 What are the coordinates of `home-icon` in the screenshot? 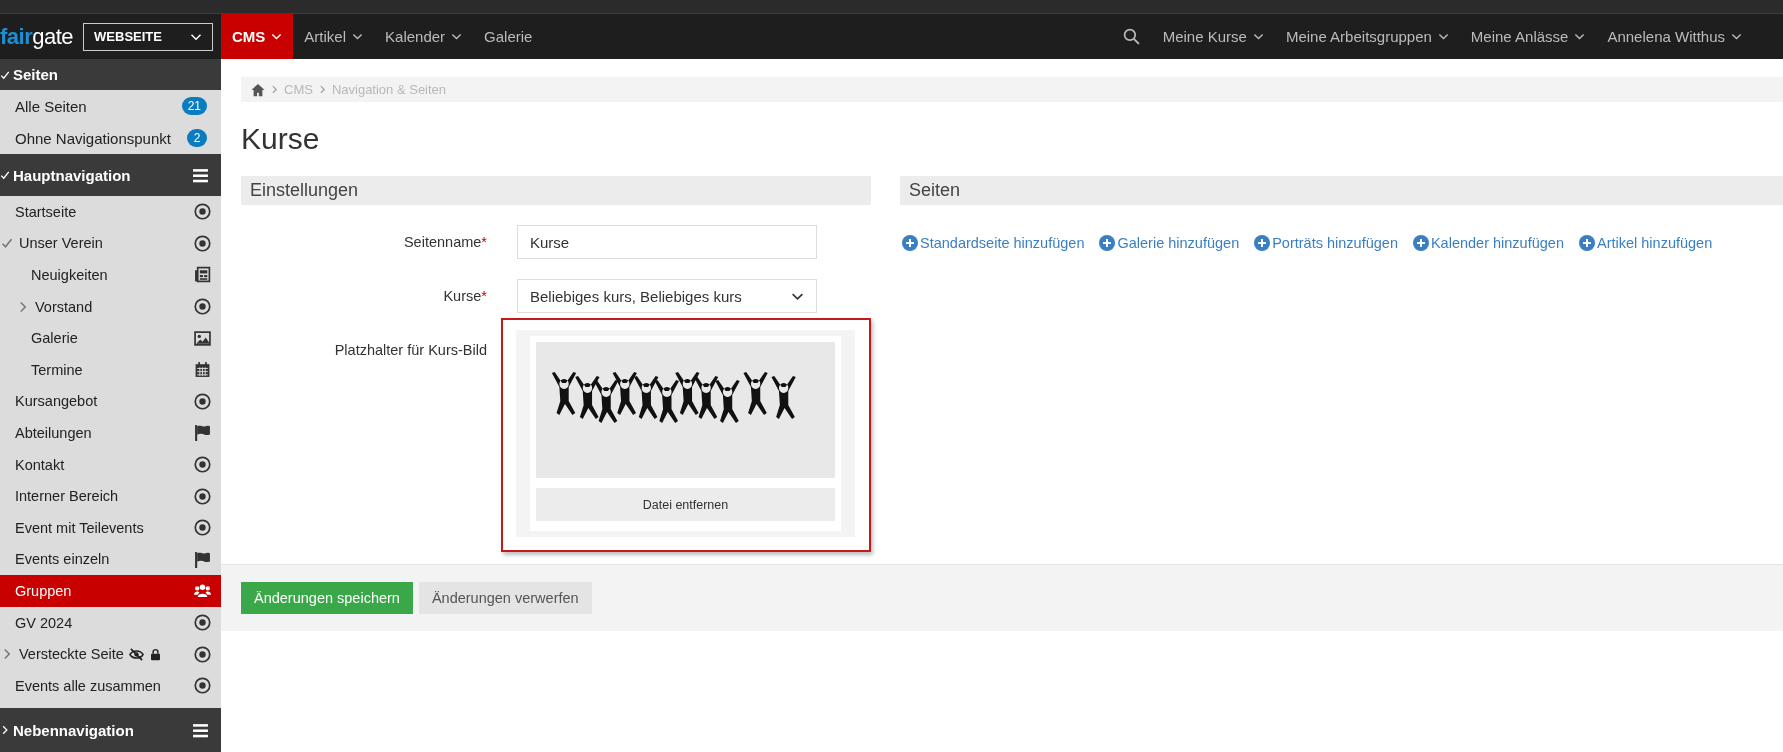 It's located at (258, 89).